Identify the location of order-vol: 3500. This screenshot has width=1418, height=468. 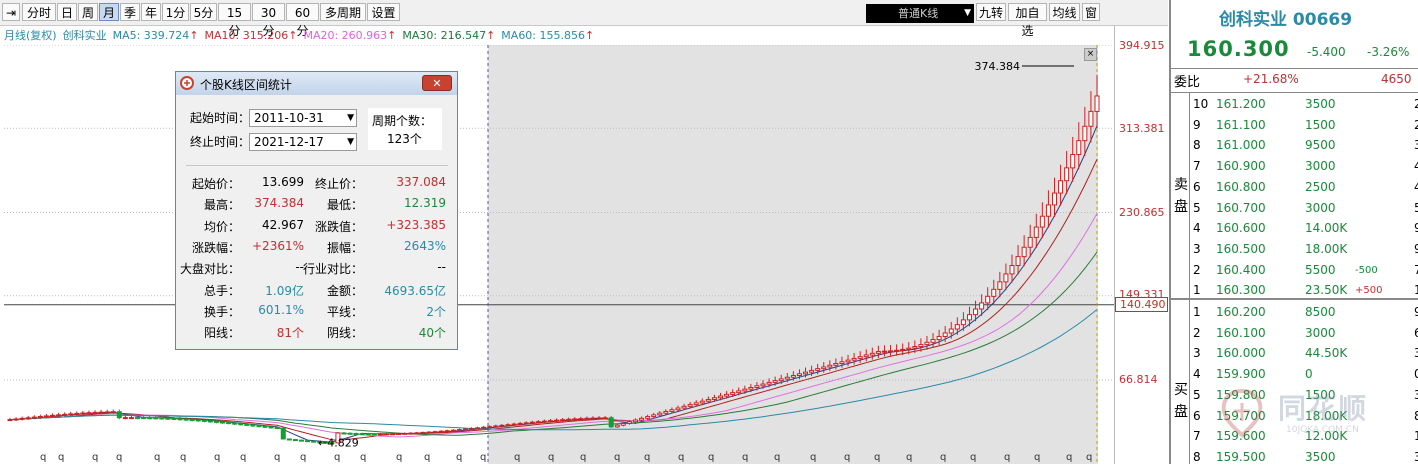
(1320, 104).